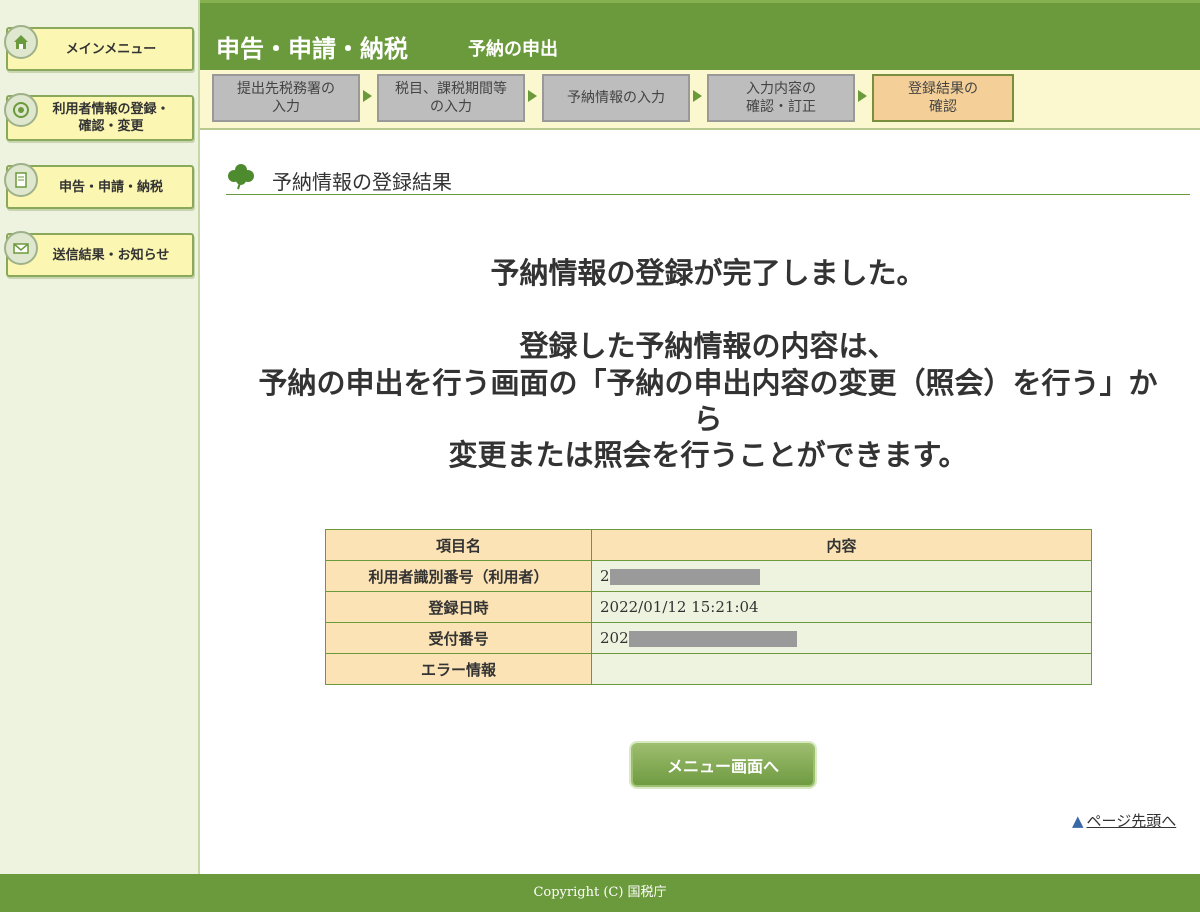 The image size is (1200, 912). I want to click on row-key: 利用者識別番号（利用者）, so click(458, 576).